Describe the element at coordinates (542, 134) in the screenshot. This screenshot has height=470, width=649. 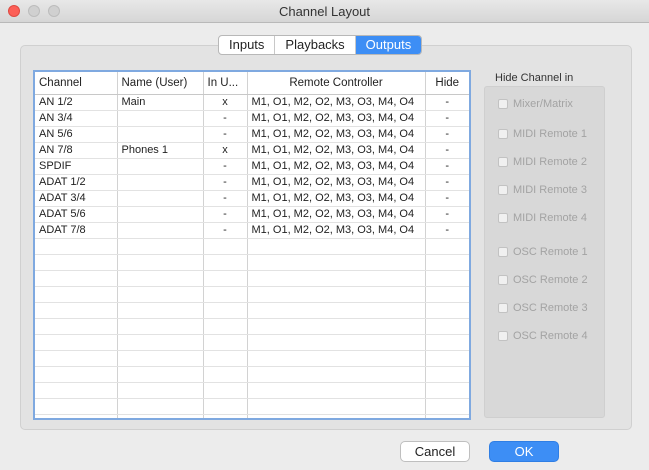
I see `hide-in-midi-remote-1-checkbox: MIDI Remote 1` at that location.